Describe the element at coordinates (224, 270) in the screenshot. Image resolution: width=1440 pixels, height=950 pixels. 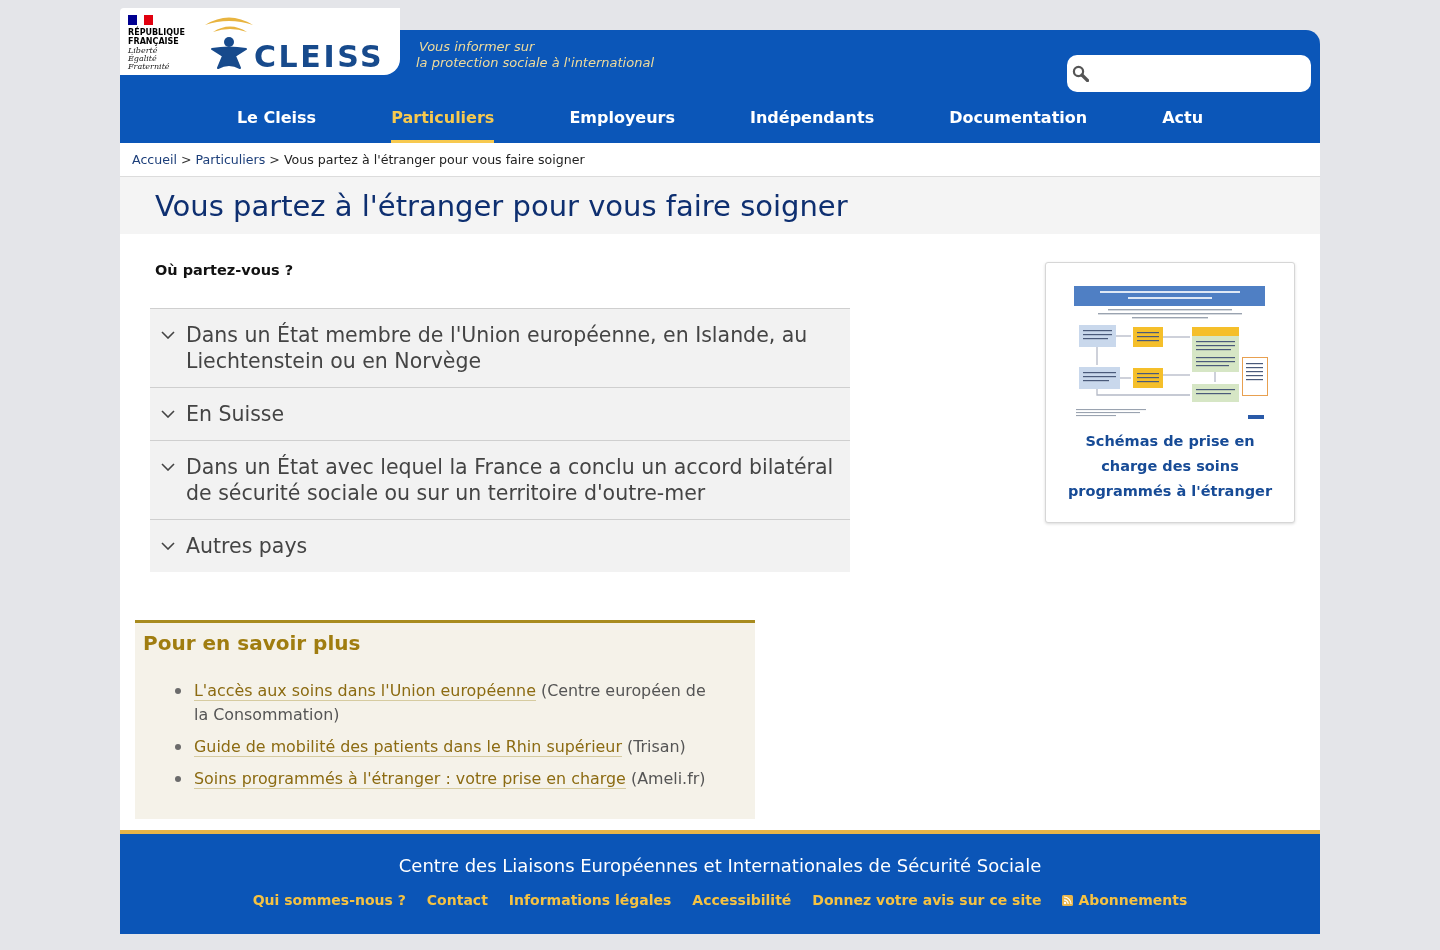
I see `question-label: Où partez-vous ?` at that location.